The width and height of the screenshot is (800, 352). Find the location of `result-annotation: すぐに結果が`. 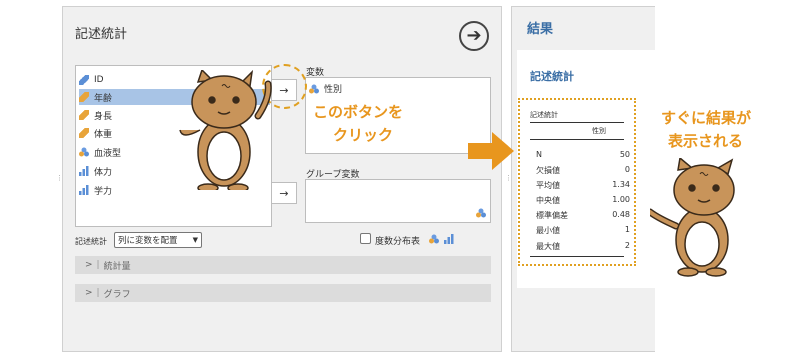

result-annotation: すぐに結果が is located at coordinates (706, 118).